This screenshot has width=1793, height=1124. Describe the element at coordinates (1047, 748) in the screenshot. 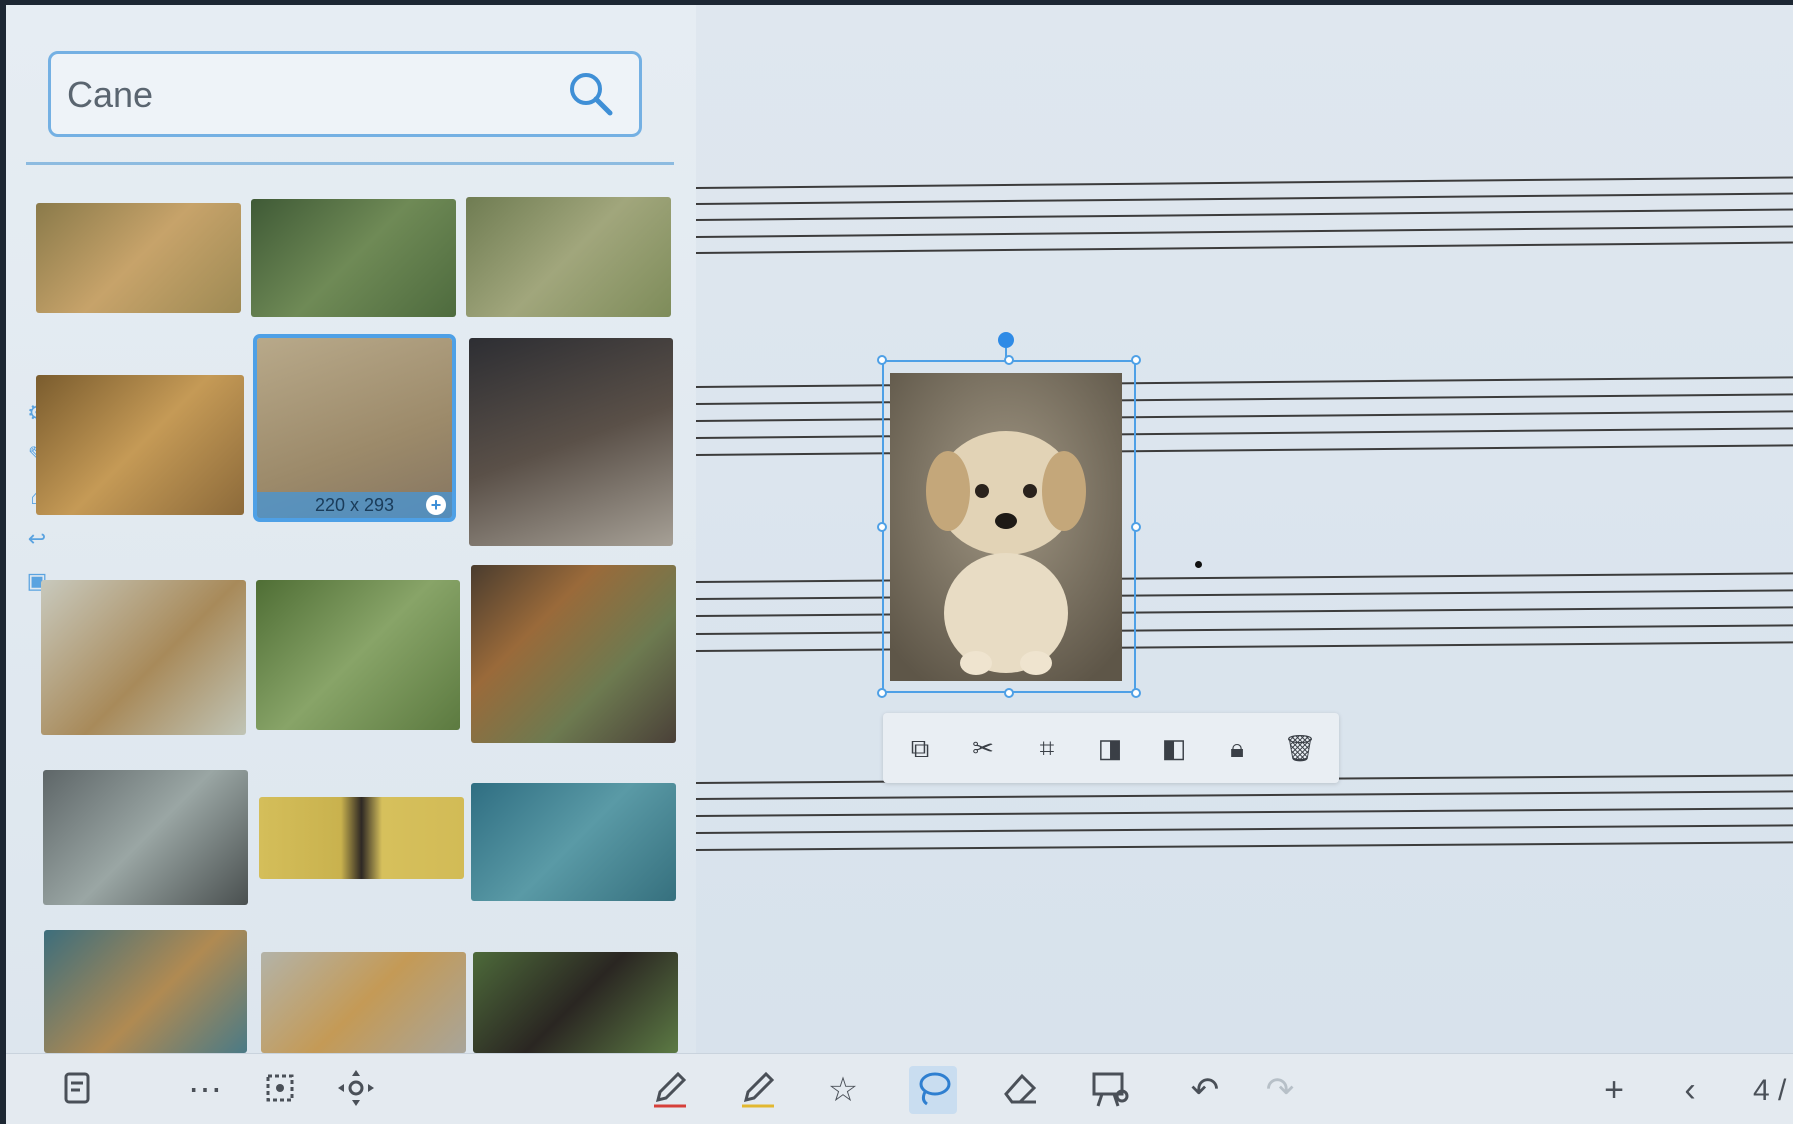

I see `crop-icon: ⌗` at that location.